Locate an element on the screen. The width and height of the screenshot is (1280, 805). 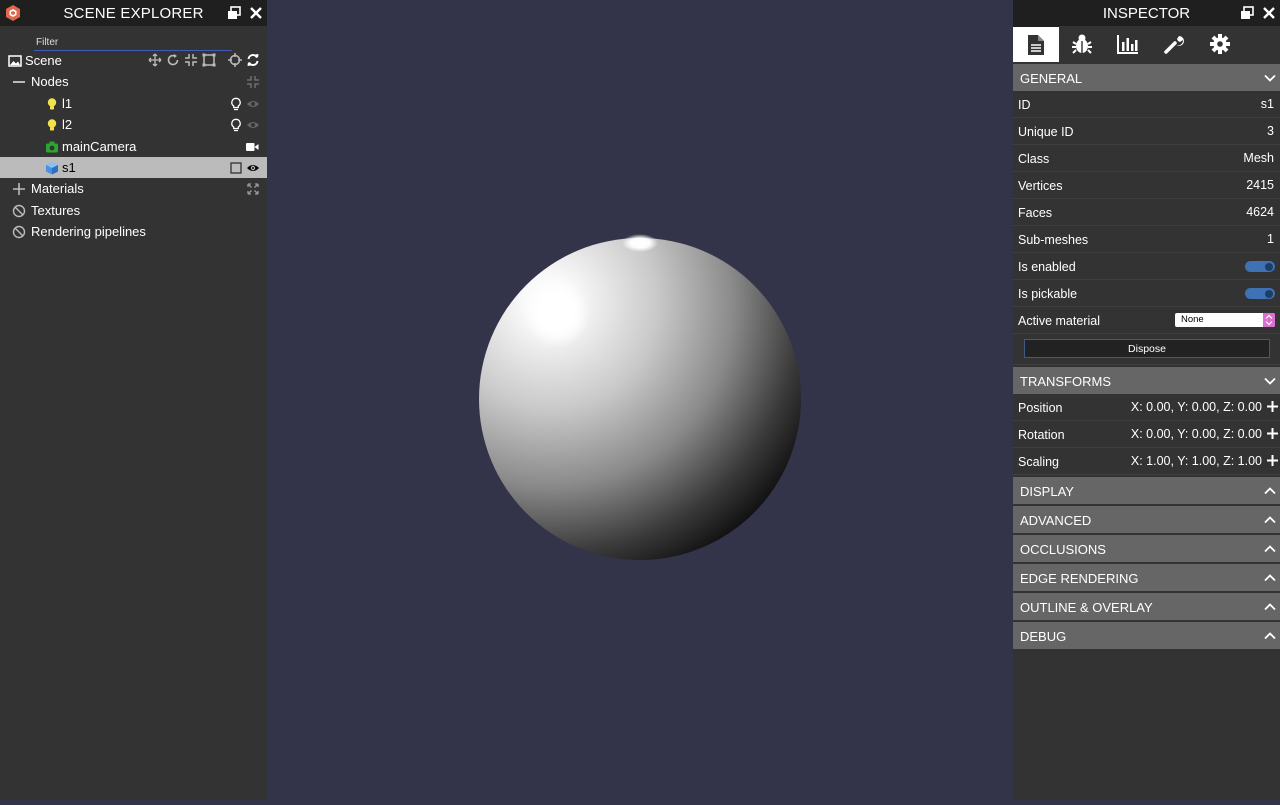
section-debug-header: DEBUG is located at coordinates (1146, 635).